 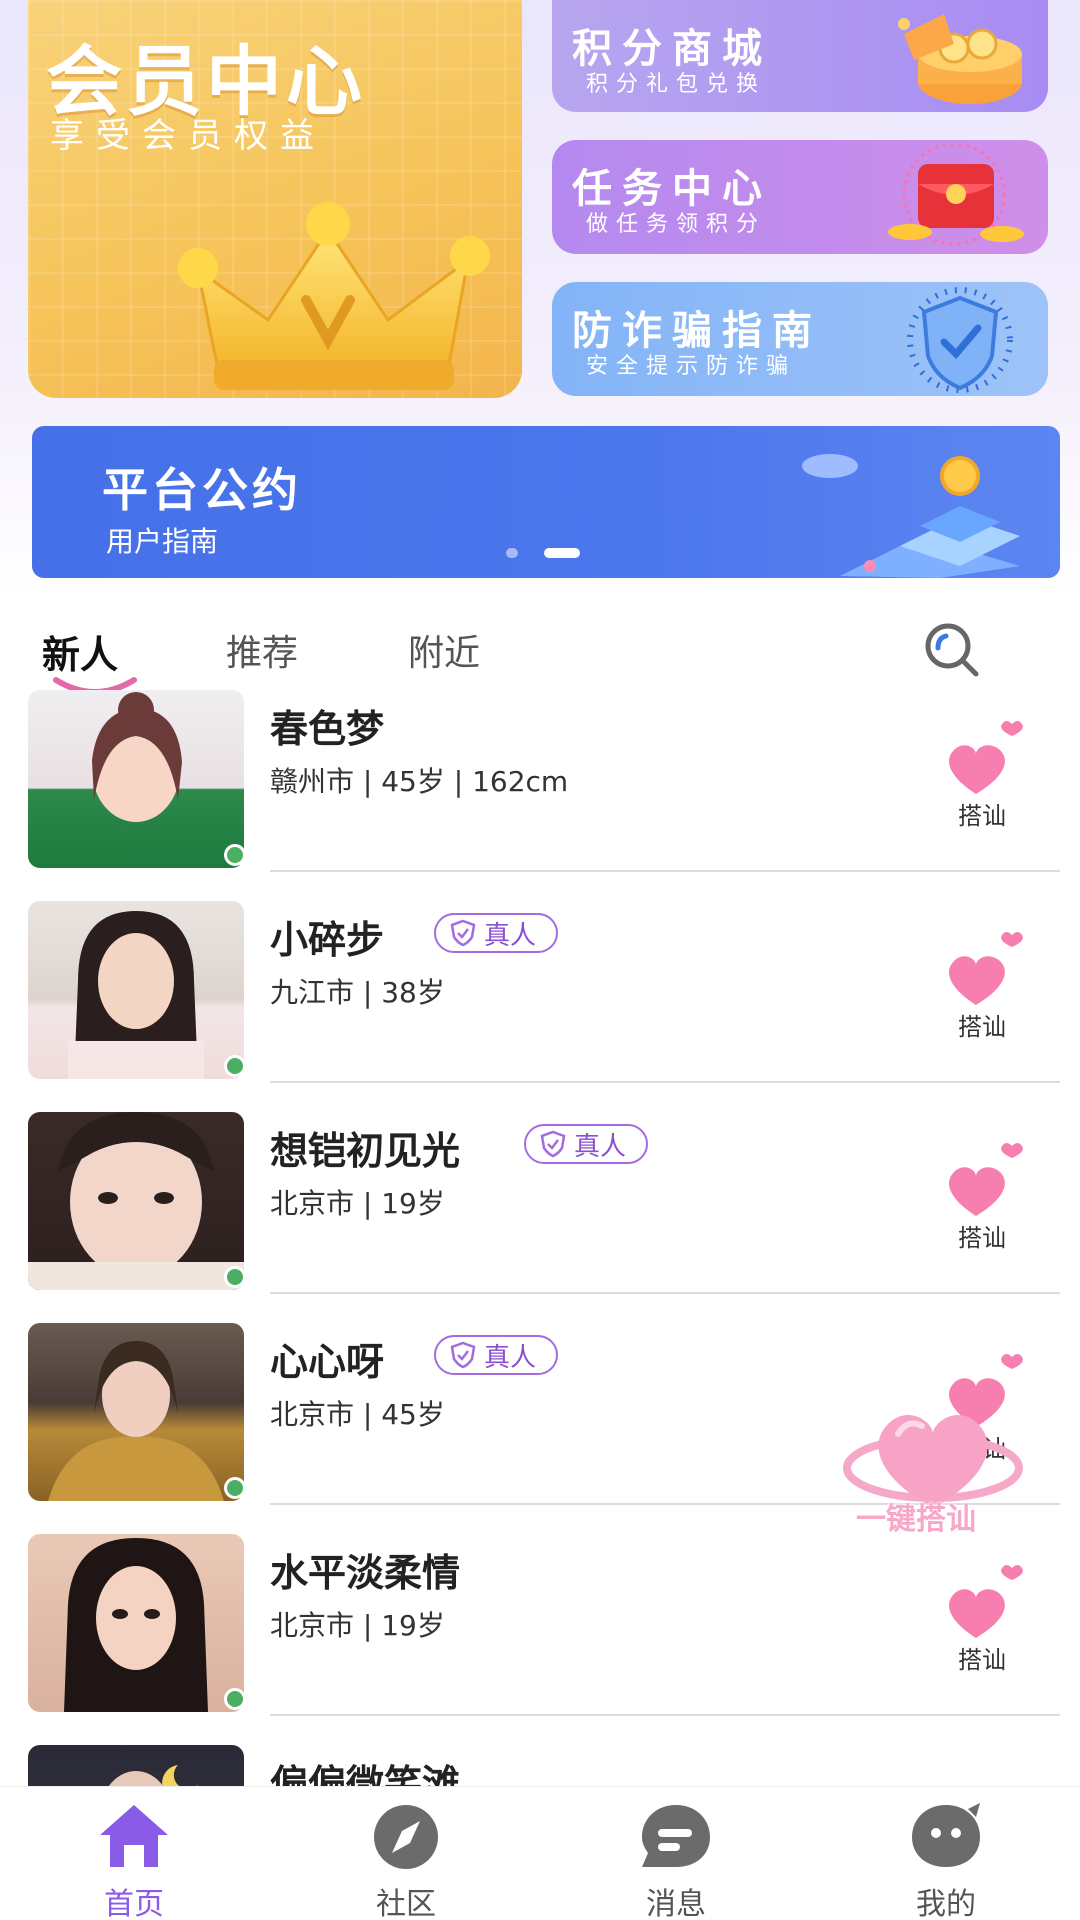 I want to click on user-name: 小碎步, so click(x=327, y=940).